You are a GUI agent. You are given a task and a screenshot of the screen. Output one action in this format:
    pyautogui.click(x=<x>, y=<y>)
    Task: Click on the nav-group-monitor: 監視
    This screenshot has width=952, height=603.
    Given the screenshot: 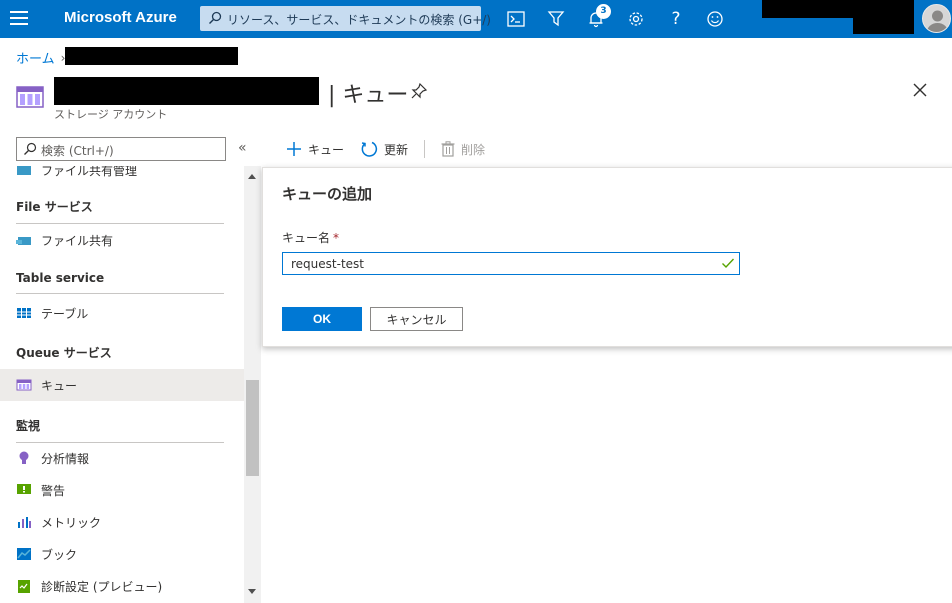 What is the action you would take?
    pyautogui.click(x=120, y=430)
    